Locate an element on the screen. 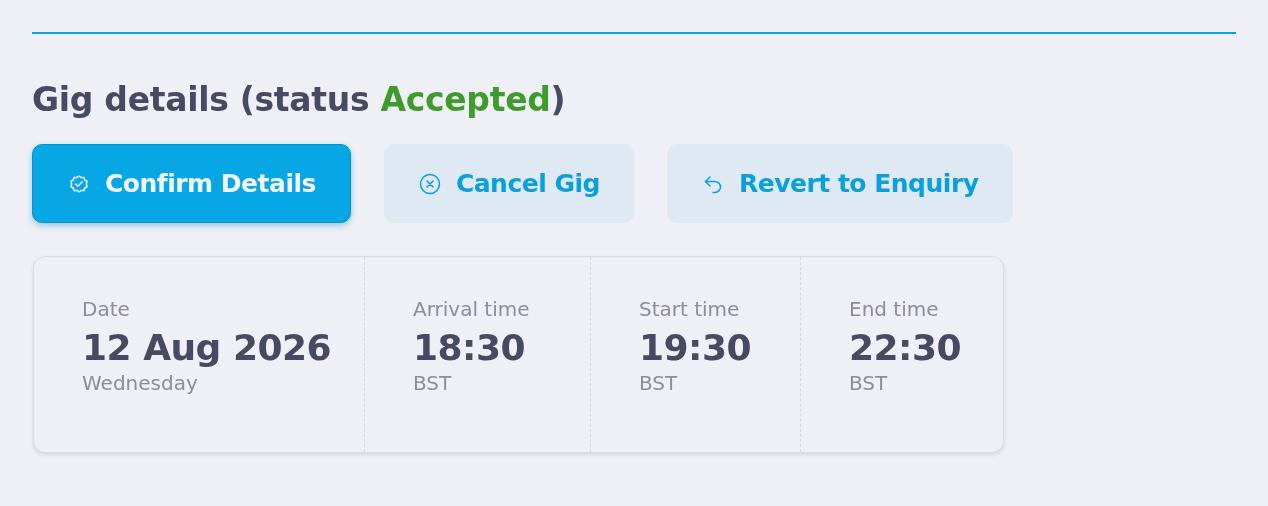 This screenshot has width=1268, height=506. detail-label: End time is located at coordinates (894, 309).